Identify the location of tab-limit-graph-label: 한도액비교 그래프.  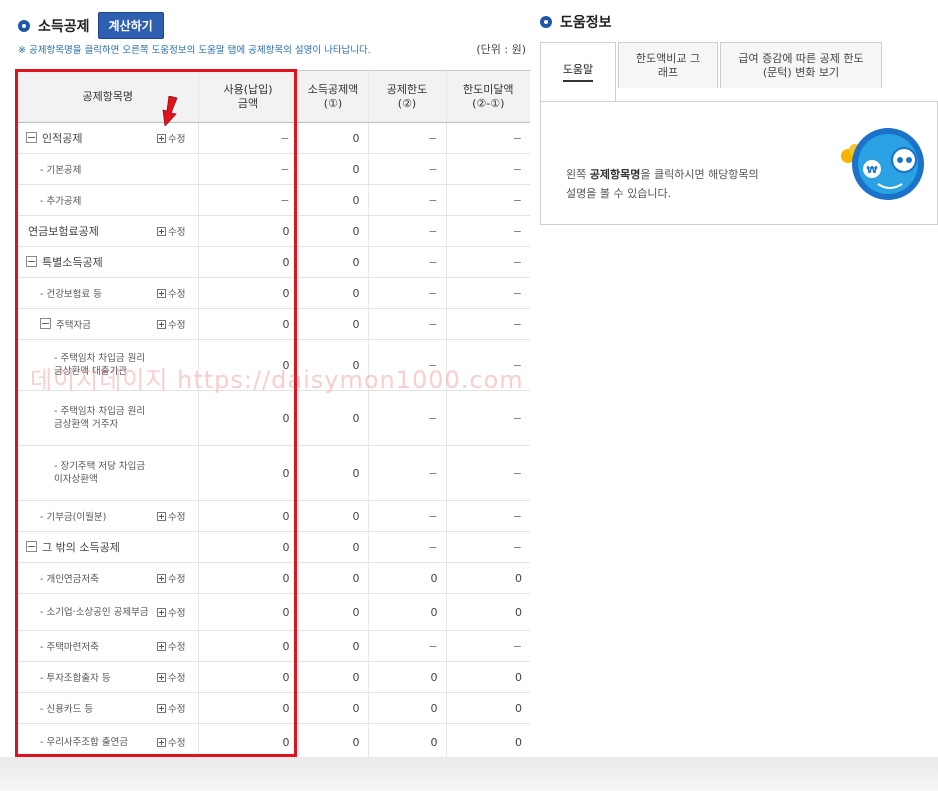
(668, 66).